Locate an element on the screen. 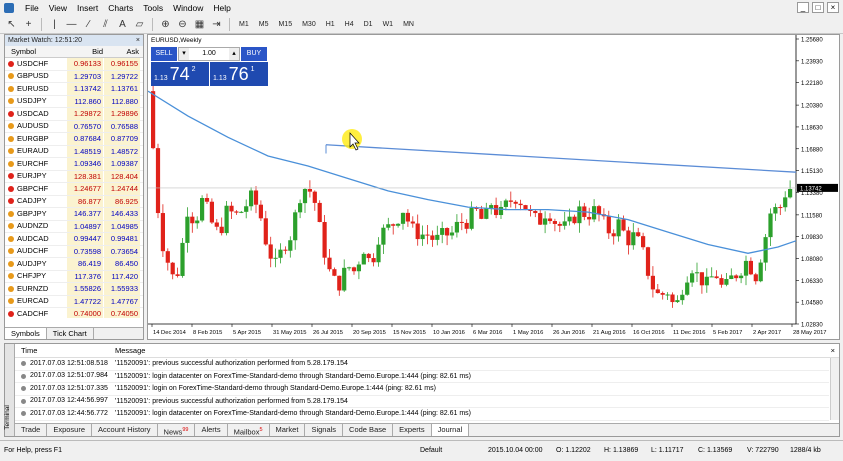 This screenshot has height=461, width=843. lot-size-value: 1.00 is located at coordinates (209, 54).